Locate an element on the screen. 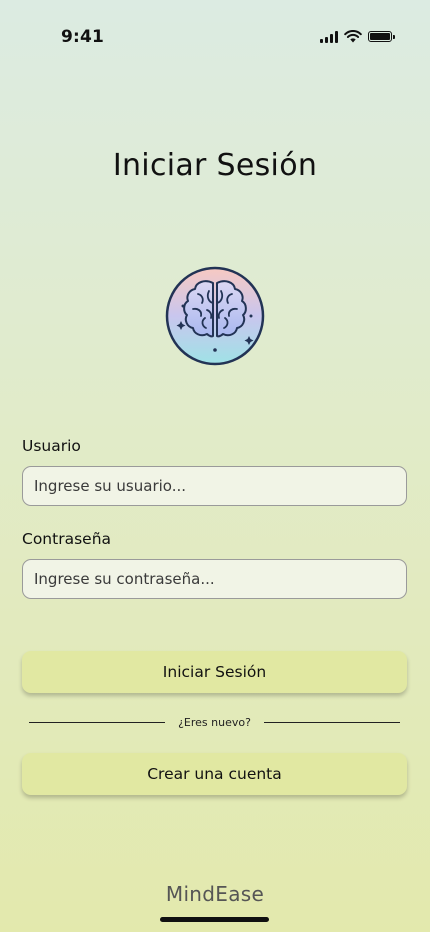  page-title: Iniciar Sesión is located at coordinates (215, 165).